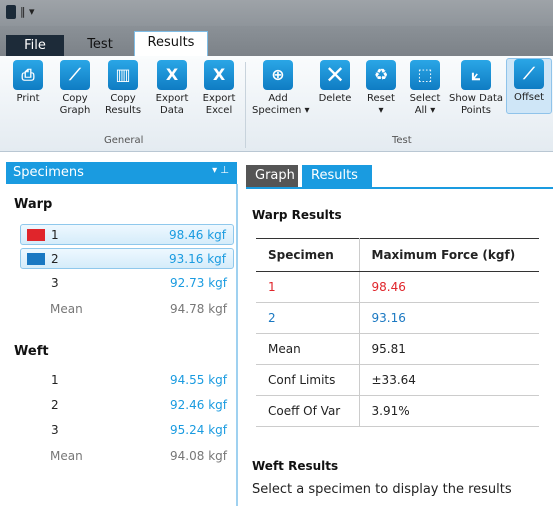 The image size is (553, 506). Describe the element at coordinates (308, 287) in the screenshot. I see `cell-specimen: 1` at that location.